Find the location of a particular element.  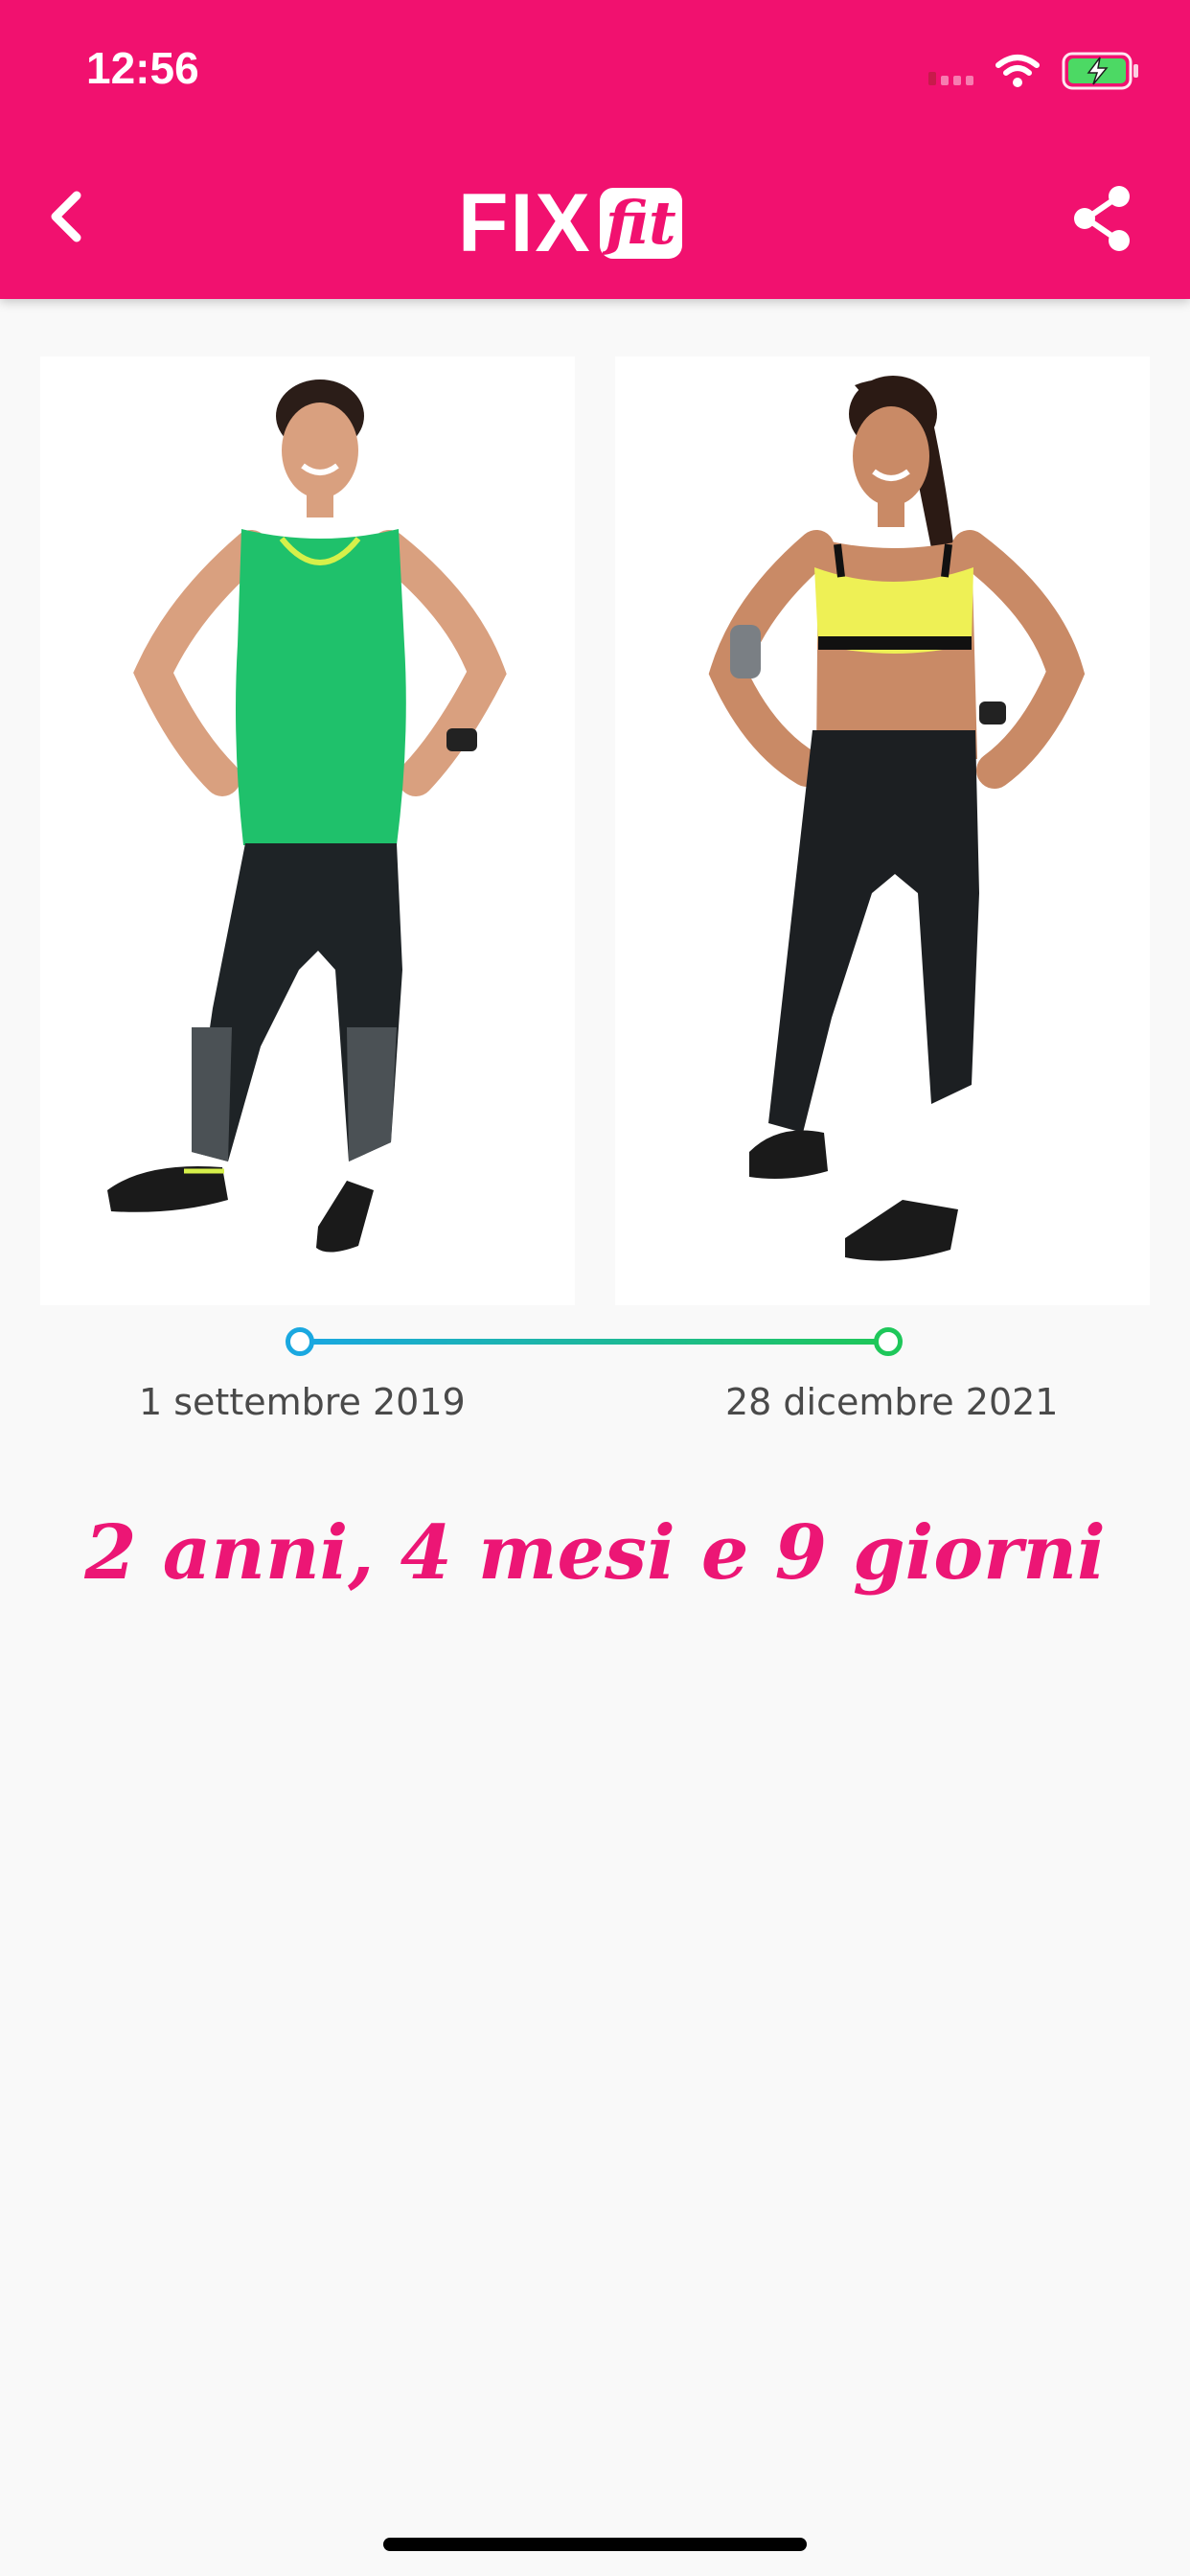

end-date: 28 dicembre 2021 is located at coordinates (892, 1402).